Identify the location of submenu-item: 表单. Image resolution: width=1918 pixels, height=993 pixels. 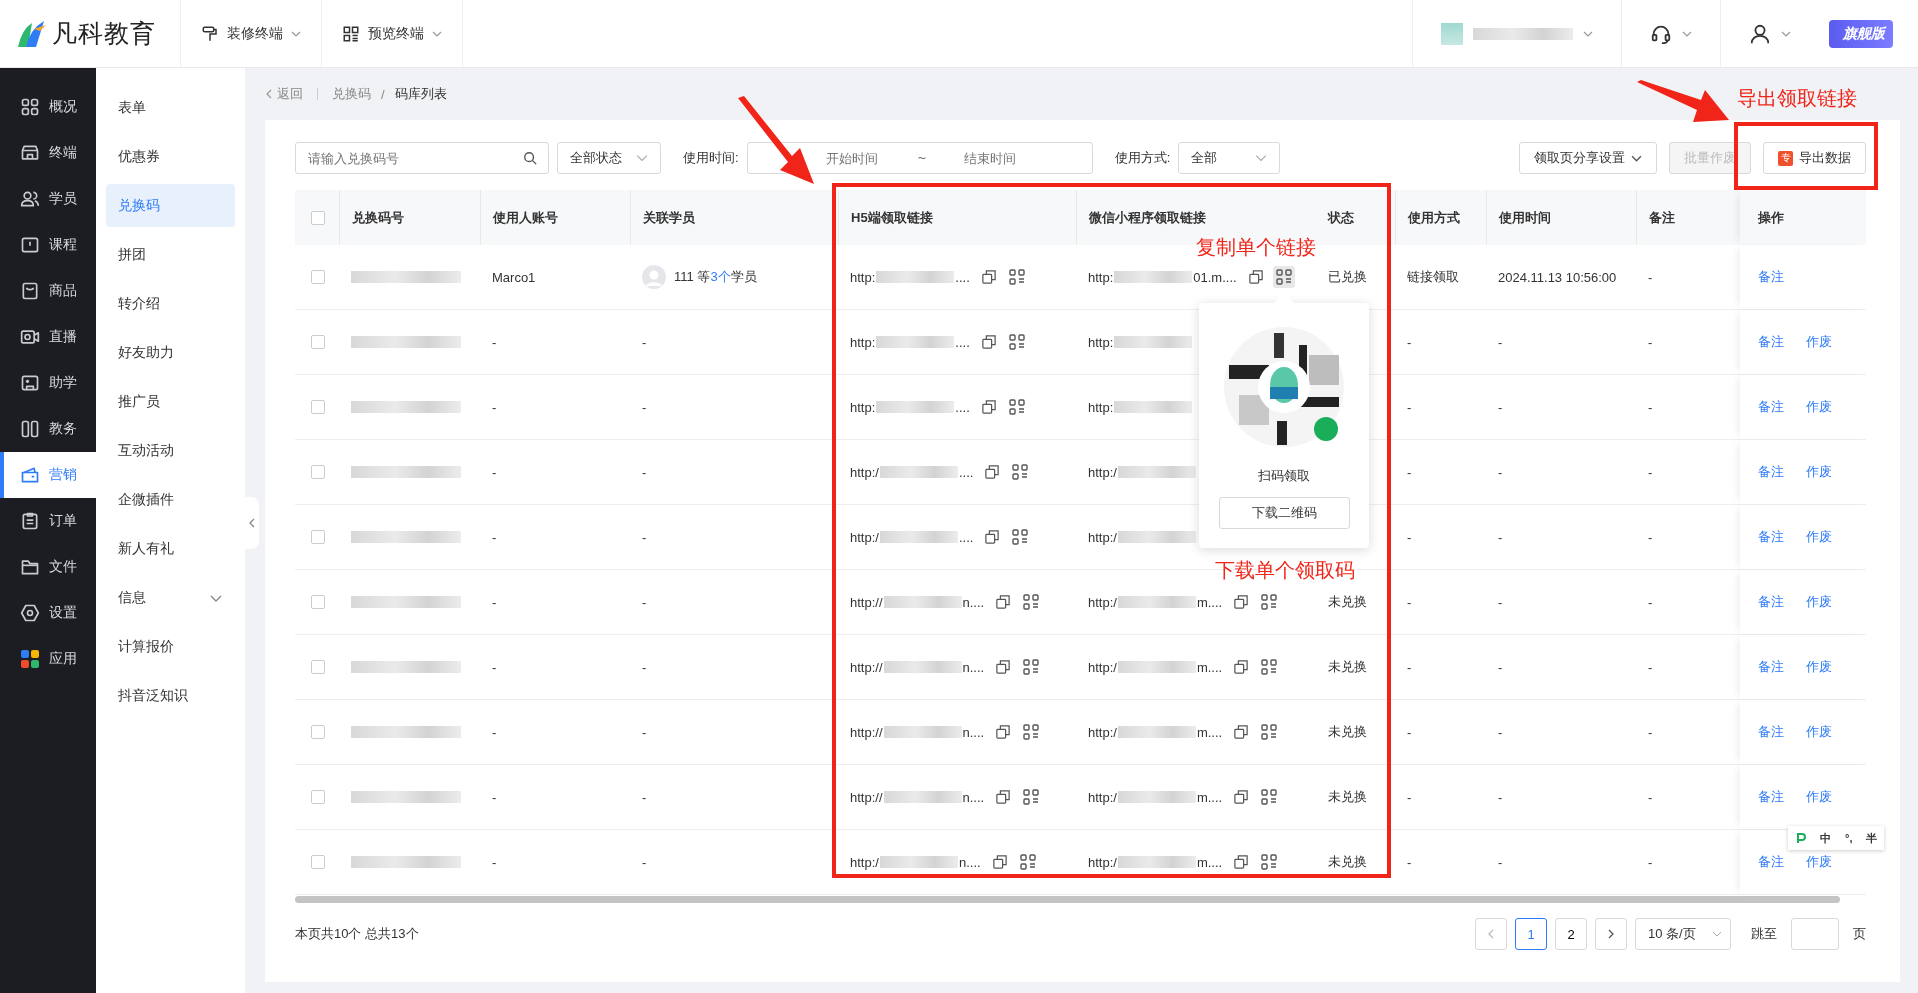
(170, 107).